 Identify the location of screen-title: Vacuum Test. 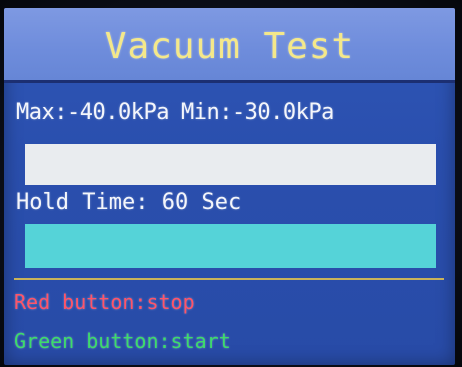
(229, 46).